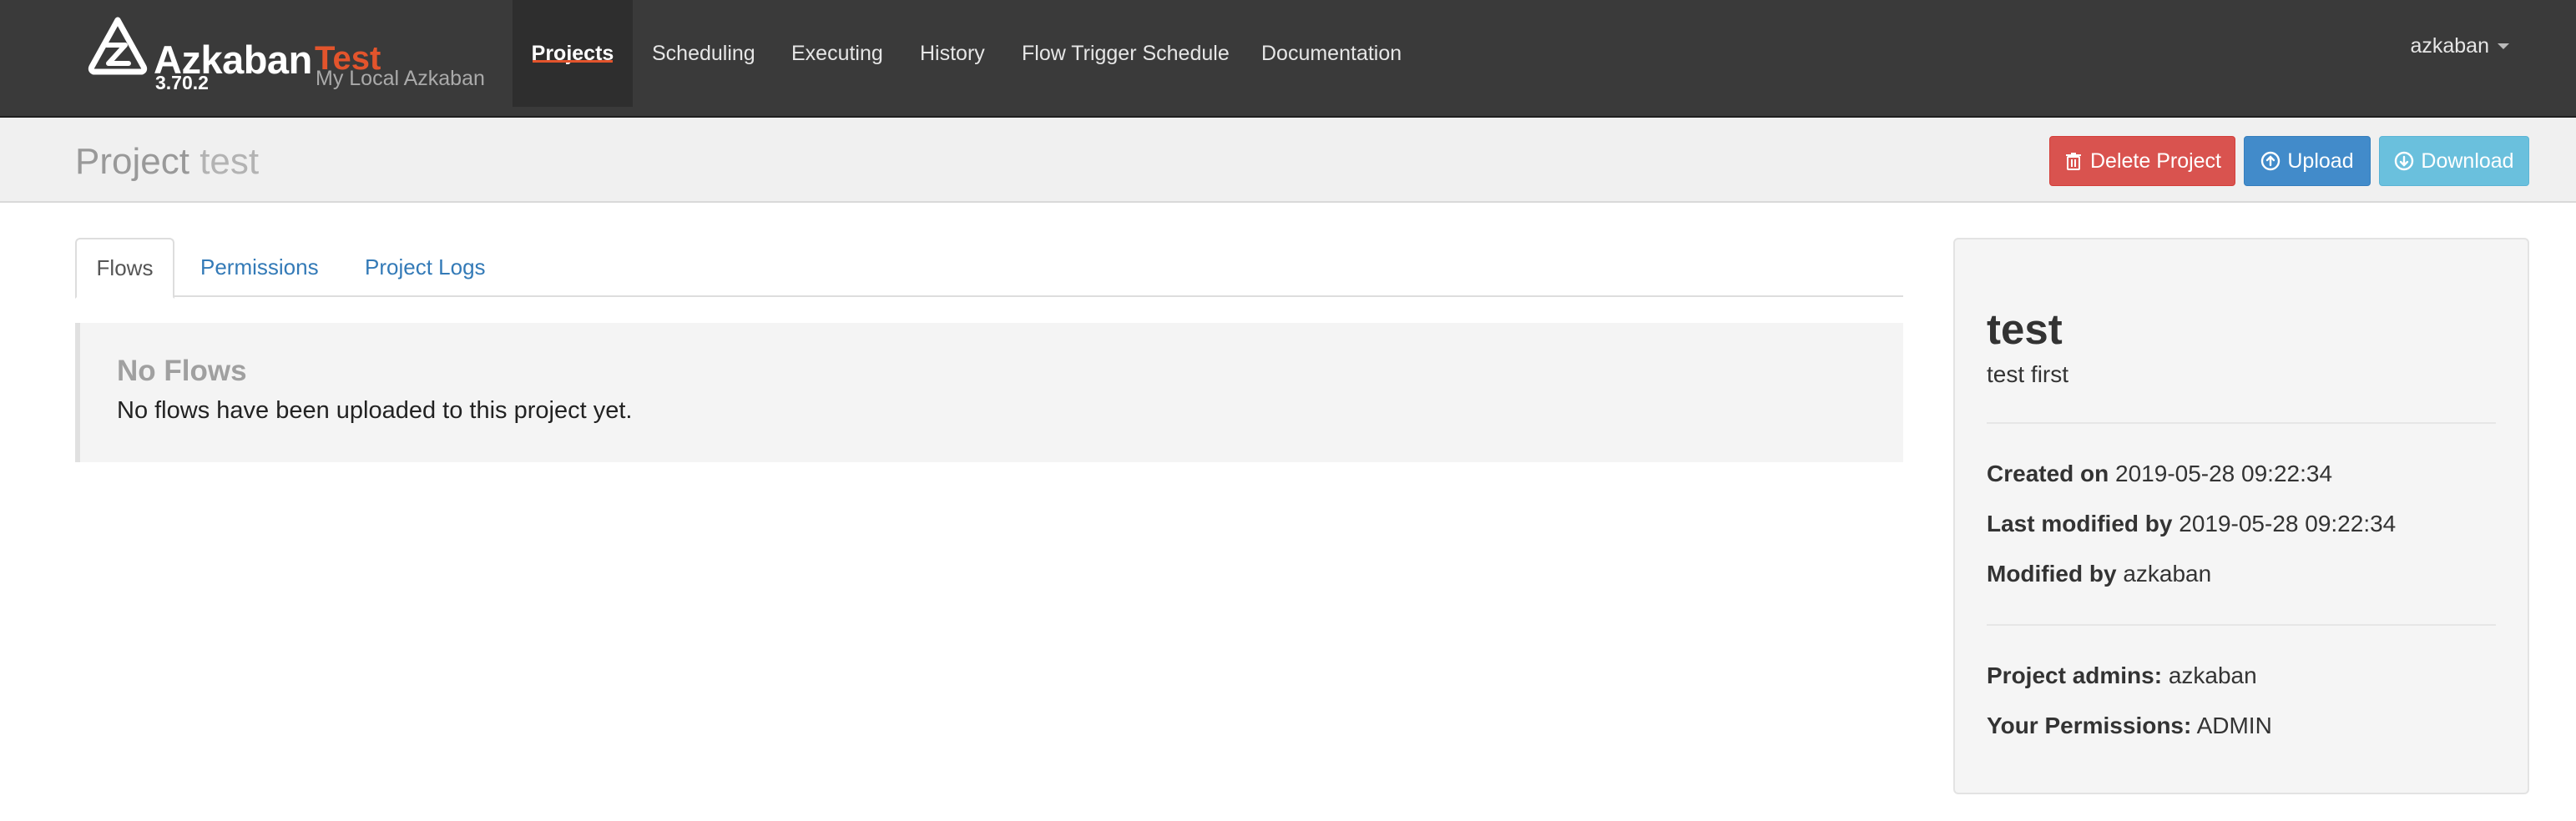 Image resolution: width=2576 pixels, height=821 pixels. What do you see at coordinates (2234, 725) in the screenshot?
I see `your-permissions-value: ADMIN` at bounding box center [2234, 725].